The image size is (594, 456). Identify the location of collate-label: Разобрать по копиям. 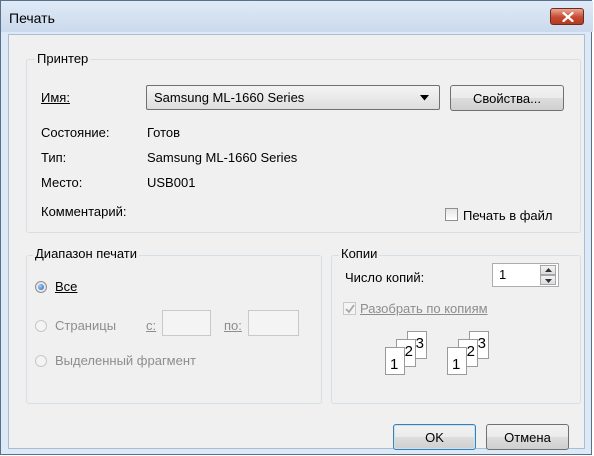
(424, 308).